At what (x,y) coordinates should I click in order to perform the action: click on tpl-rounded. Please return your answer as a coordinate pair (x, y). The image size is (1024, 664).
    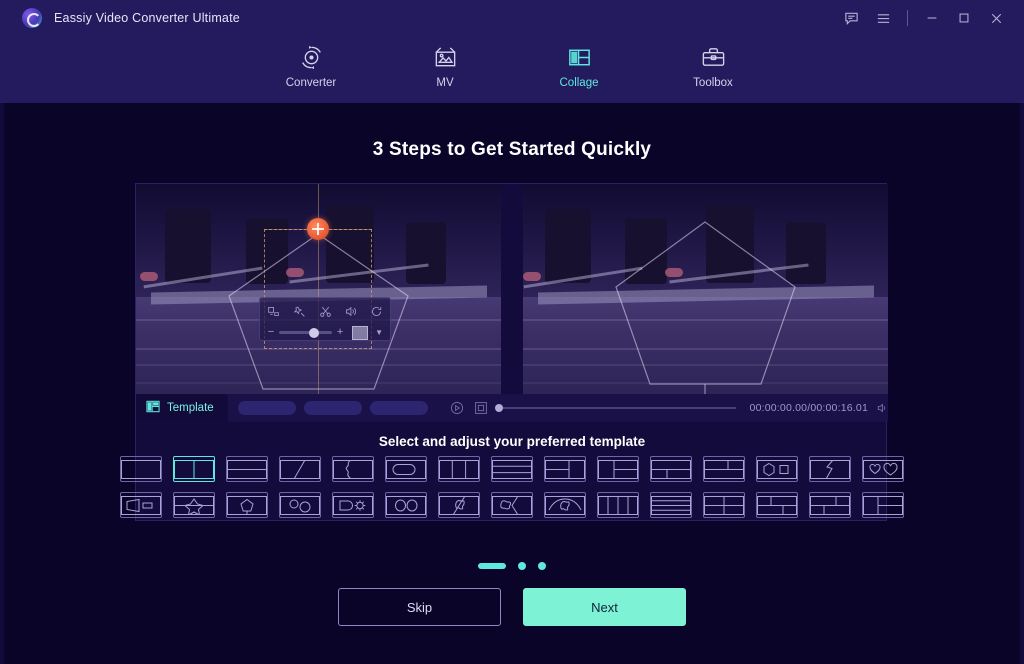
    Looking at the image, I should click on (406, 469).